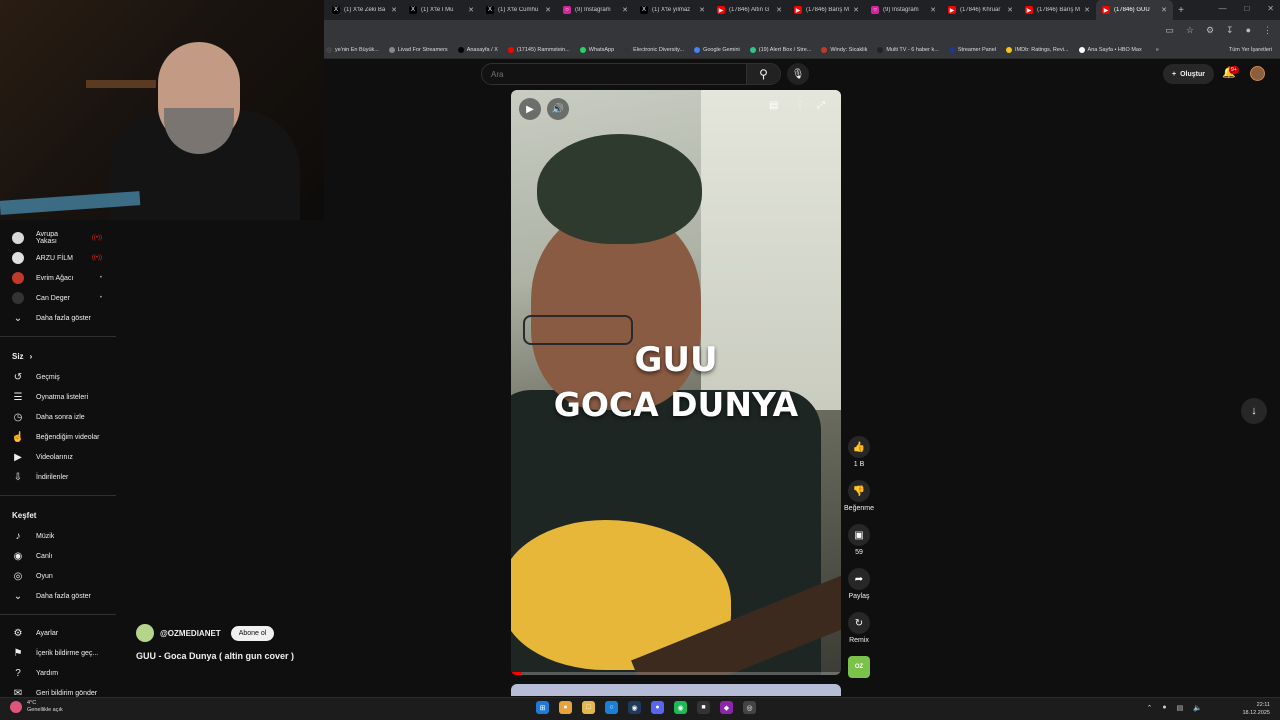 The image size is (1280, 720). I want to click on bookmark-item: Livad For Streamers, so click(418, 49).